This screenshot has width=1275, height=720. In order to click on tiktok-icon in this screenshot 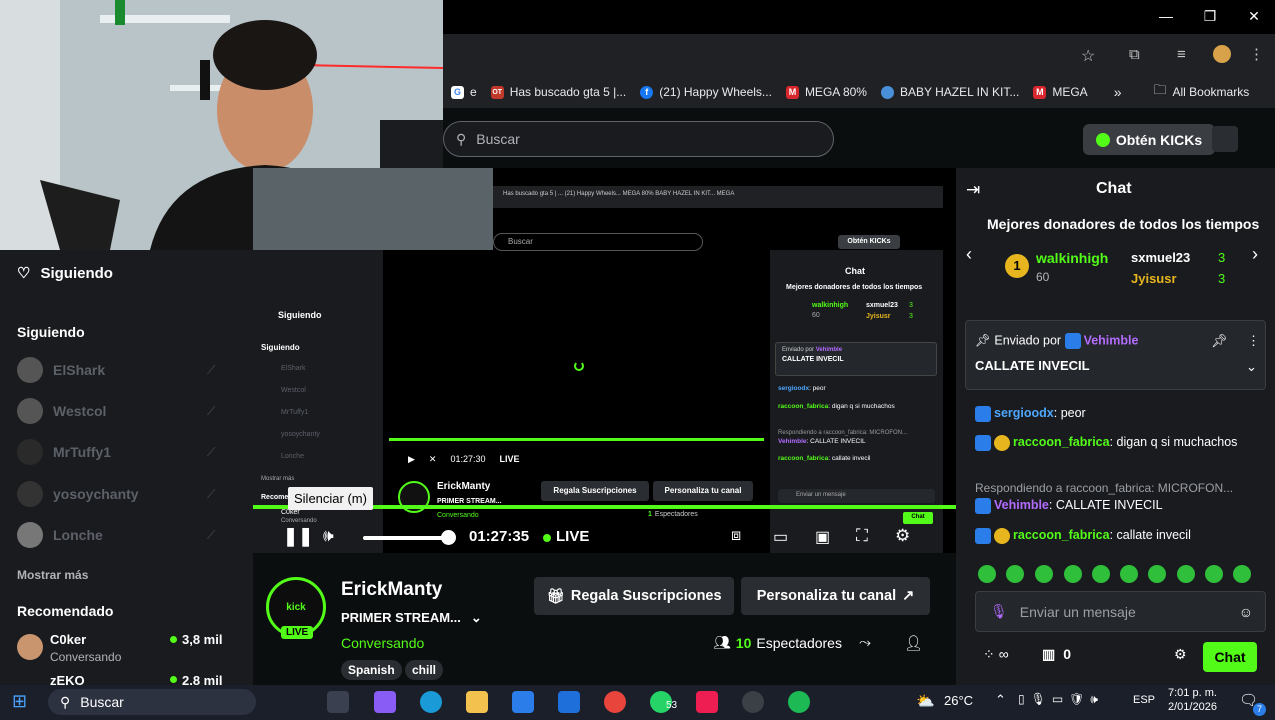, I will do `click(707, 702)`.